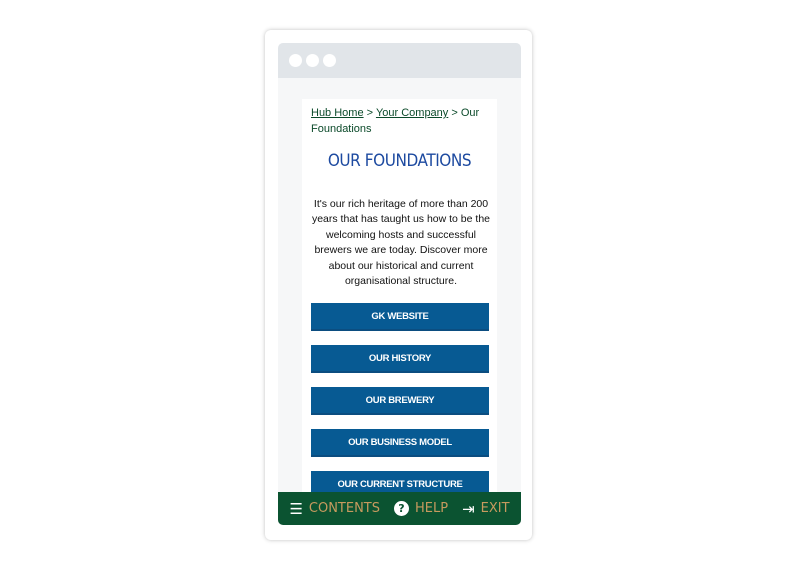 The image size is (800, 570). I want to click on exit-button: ⇥ EXIT, so click(485, 509).